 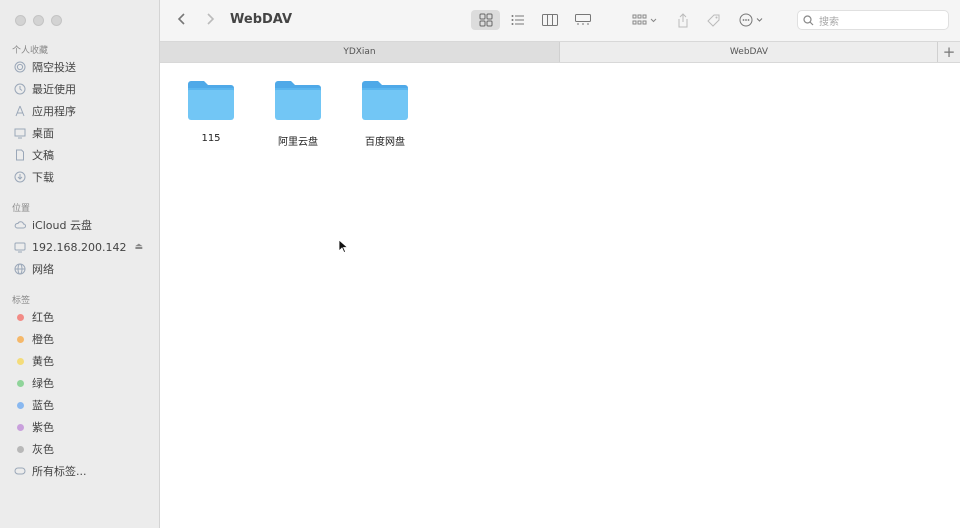 I want to click on sidebar-item-label: 网络, so click(x=43, y=269).